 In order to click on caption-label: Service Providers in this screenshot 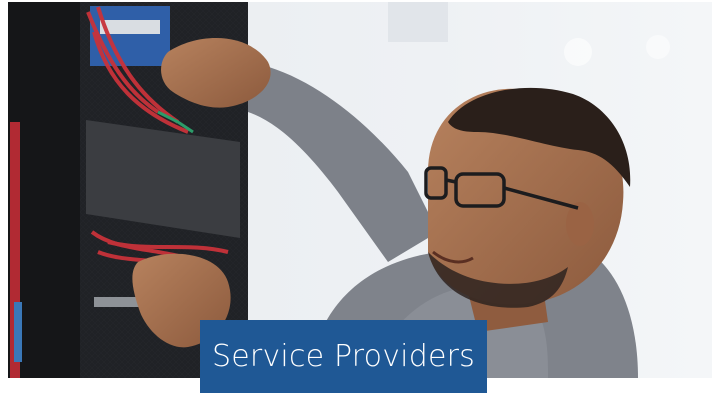, I will do `click(343, 356)`.